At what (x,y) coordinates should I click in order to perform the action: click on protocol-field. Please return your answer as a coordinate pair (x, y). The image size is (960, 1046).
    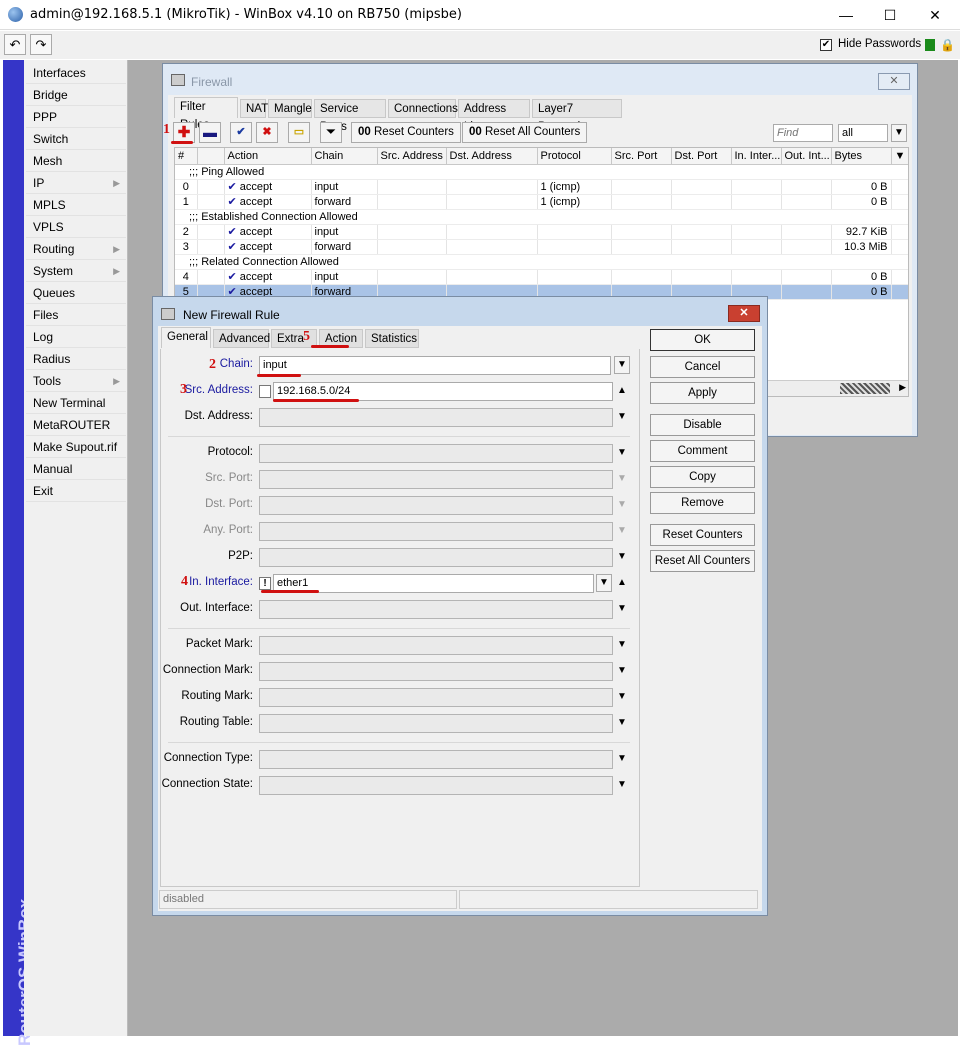
    Looking at the image, I should click on (436, 453).